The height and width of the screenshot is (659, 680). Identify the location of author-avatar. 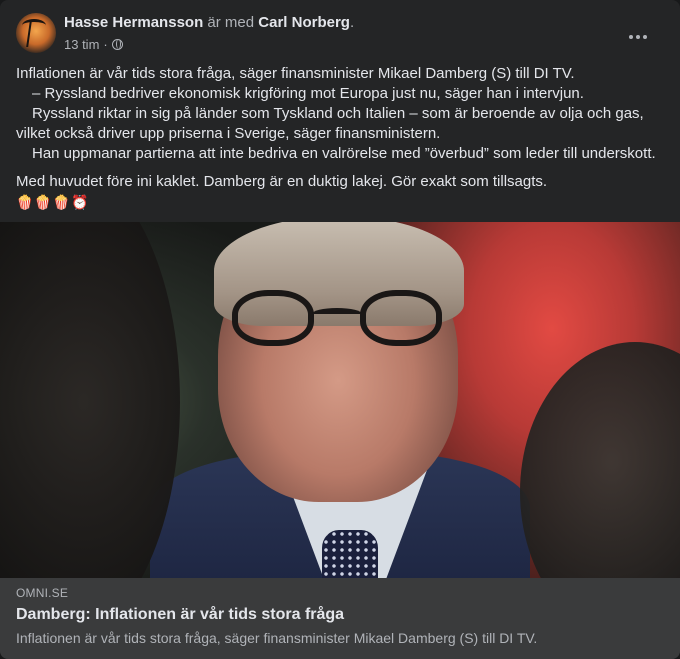
(36, 33).